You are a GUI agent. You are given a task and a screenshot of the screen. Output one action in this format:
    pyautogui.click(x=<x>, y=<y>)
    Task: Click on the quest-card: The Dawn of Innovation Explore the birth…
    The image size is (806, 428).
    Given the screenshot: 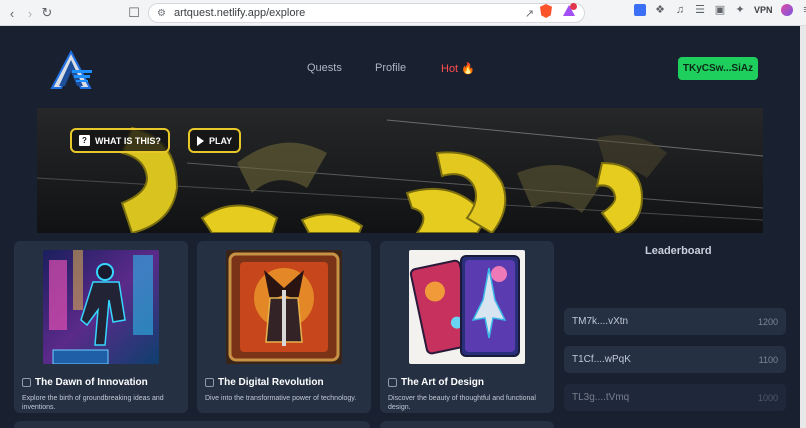 What is the action you would take?
    pyautogui.click(x=101, y=327)
    